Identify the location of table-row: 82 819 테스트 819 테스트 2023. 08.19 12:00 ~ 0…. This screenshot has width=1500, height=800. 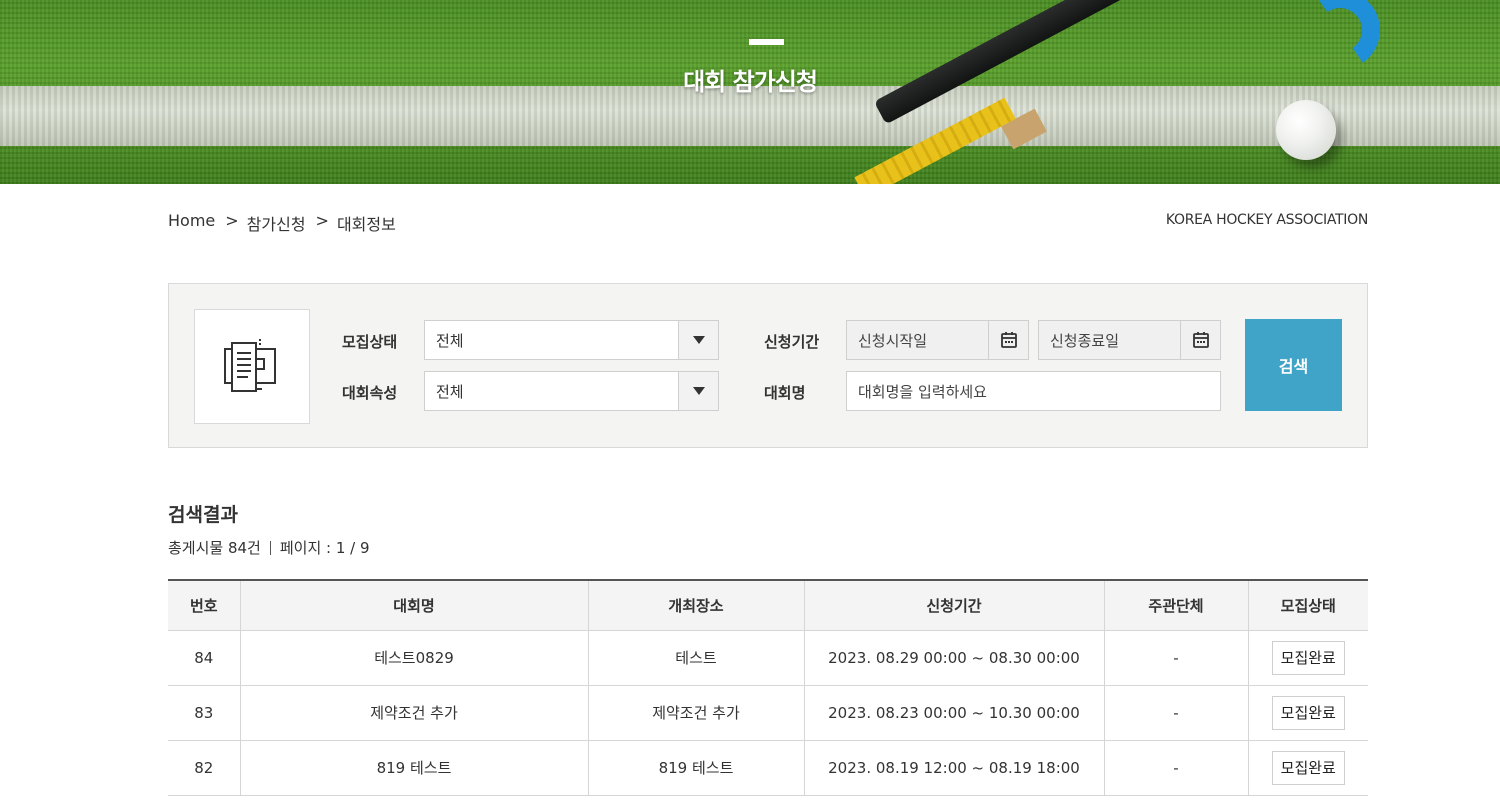
(768, 768).